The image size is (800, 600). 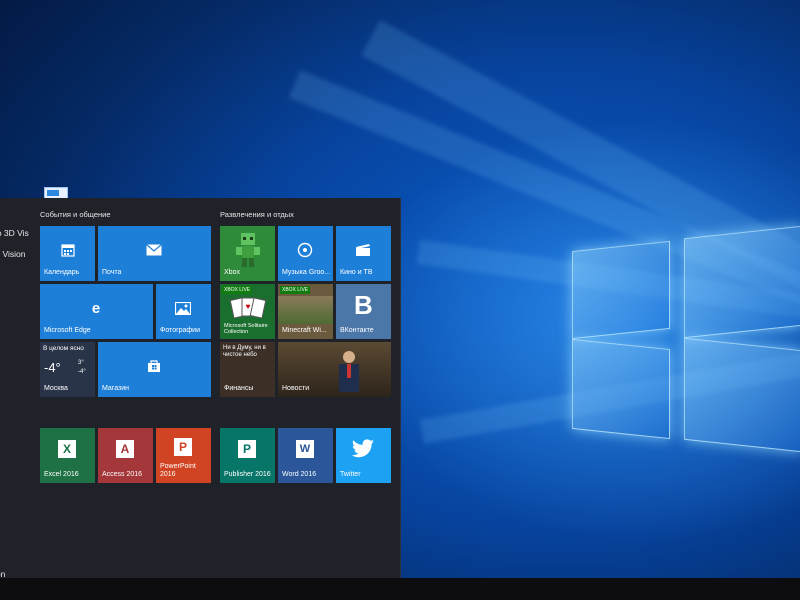 What do you see at coordinates (96, 308) in the screenshot?
I see `edge-icon: e` at bounding box center [96, 308].